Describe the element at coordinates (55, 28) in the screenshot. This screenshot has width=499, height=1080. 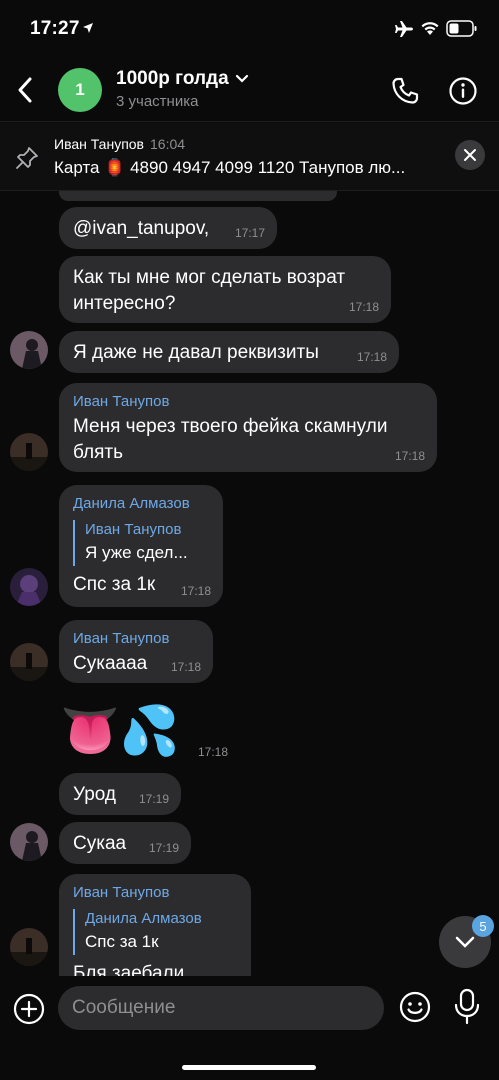
I see `status-time: 17:27` at that location.